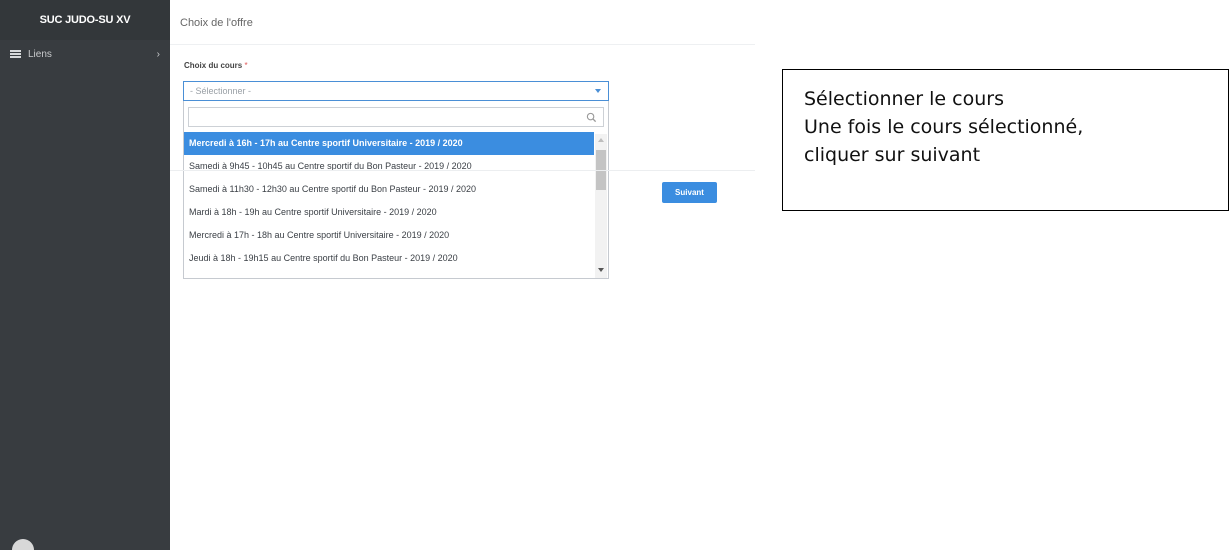  Describe the element at coordinates (40, 54) in the screenshot. I see `sidebar-item-label: Liens` at that location.